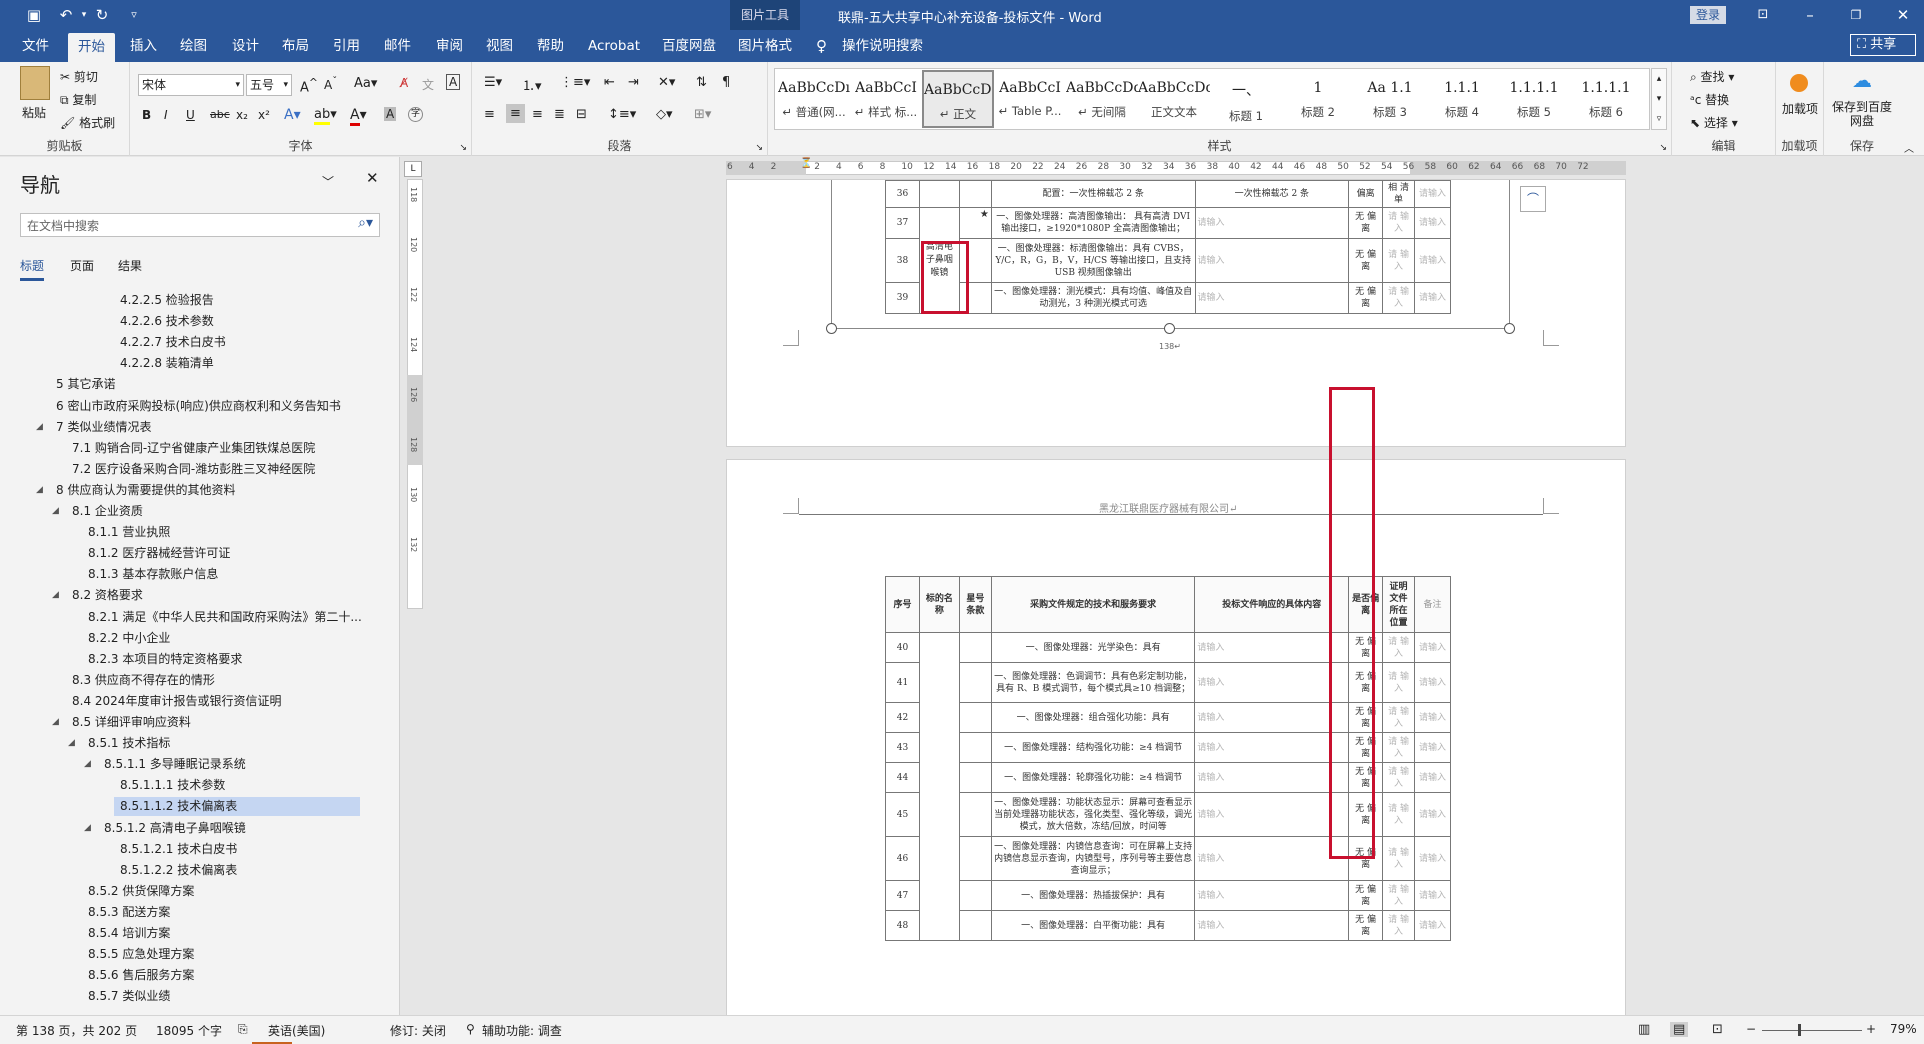 Image resolution: width=1924 pixels, height=1044 pixels. Describe the element at coordinates (1717, 1029) in the screenshot. I see `web-layout-icon: ⊡` at that location.